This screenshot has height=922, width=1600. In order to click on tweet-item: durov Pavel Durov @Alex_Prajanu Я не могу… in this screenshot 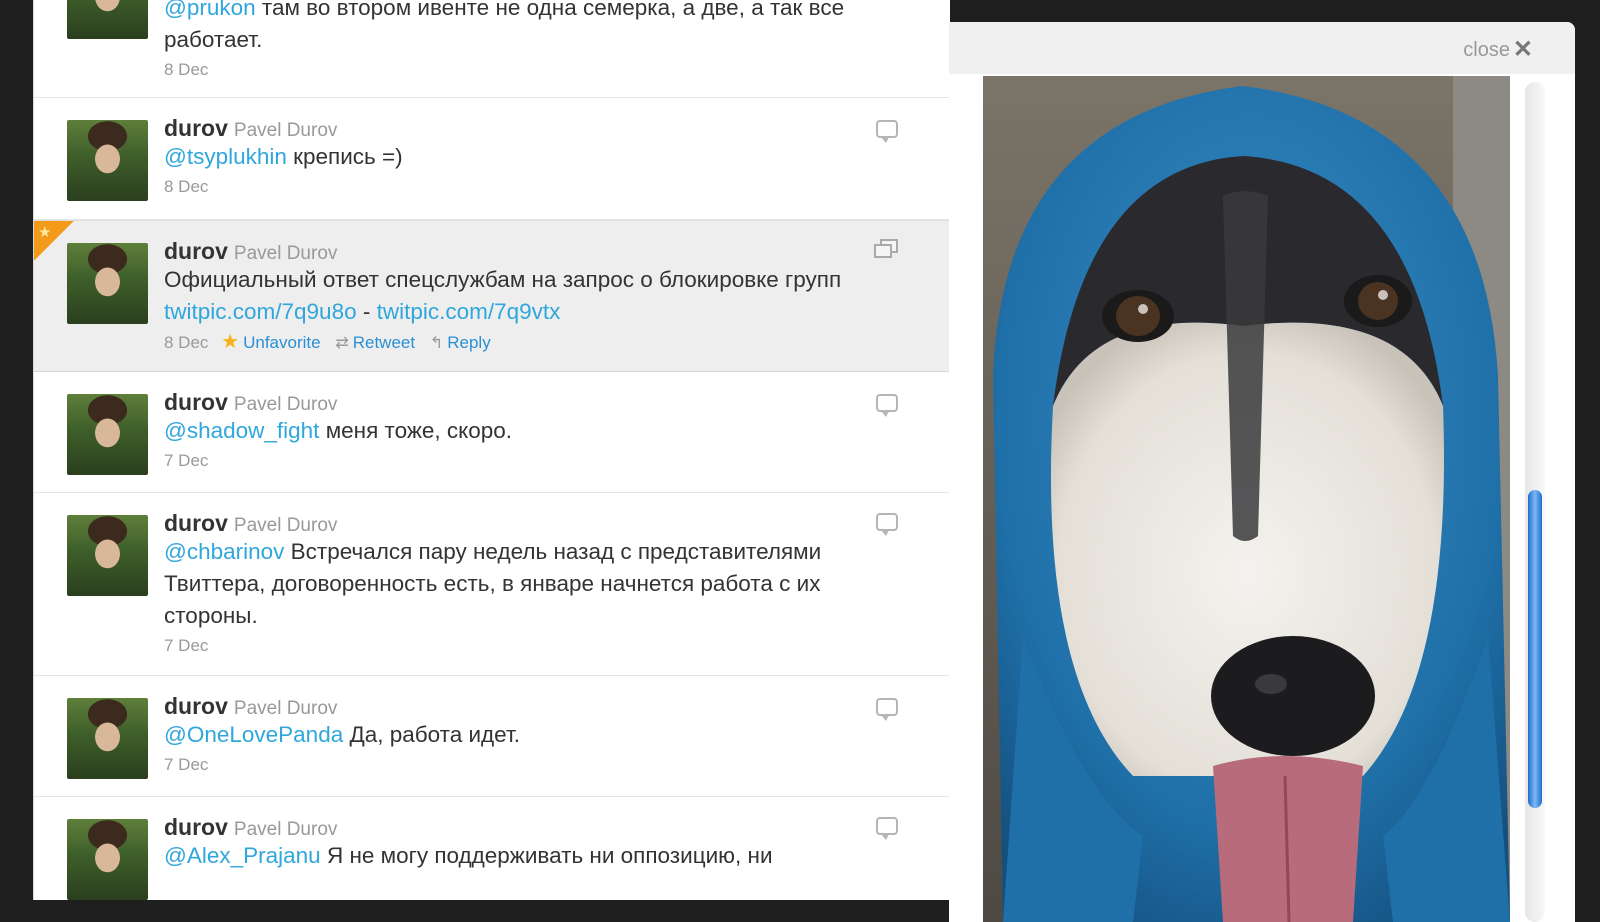, I will do `click(492, 848)`.